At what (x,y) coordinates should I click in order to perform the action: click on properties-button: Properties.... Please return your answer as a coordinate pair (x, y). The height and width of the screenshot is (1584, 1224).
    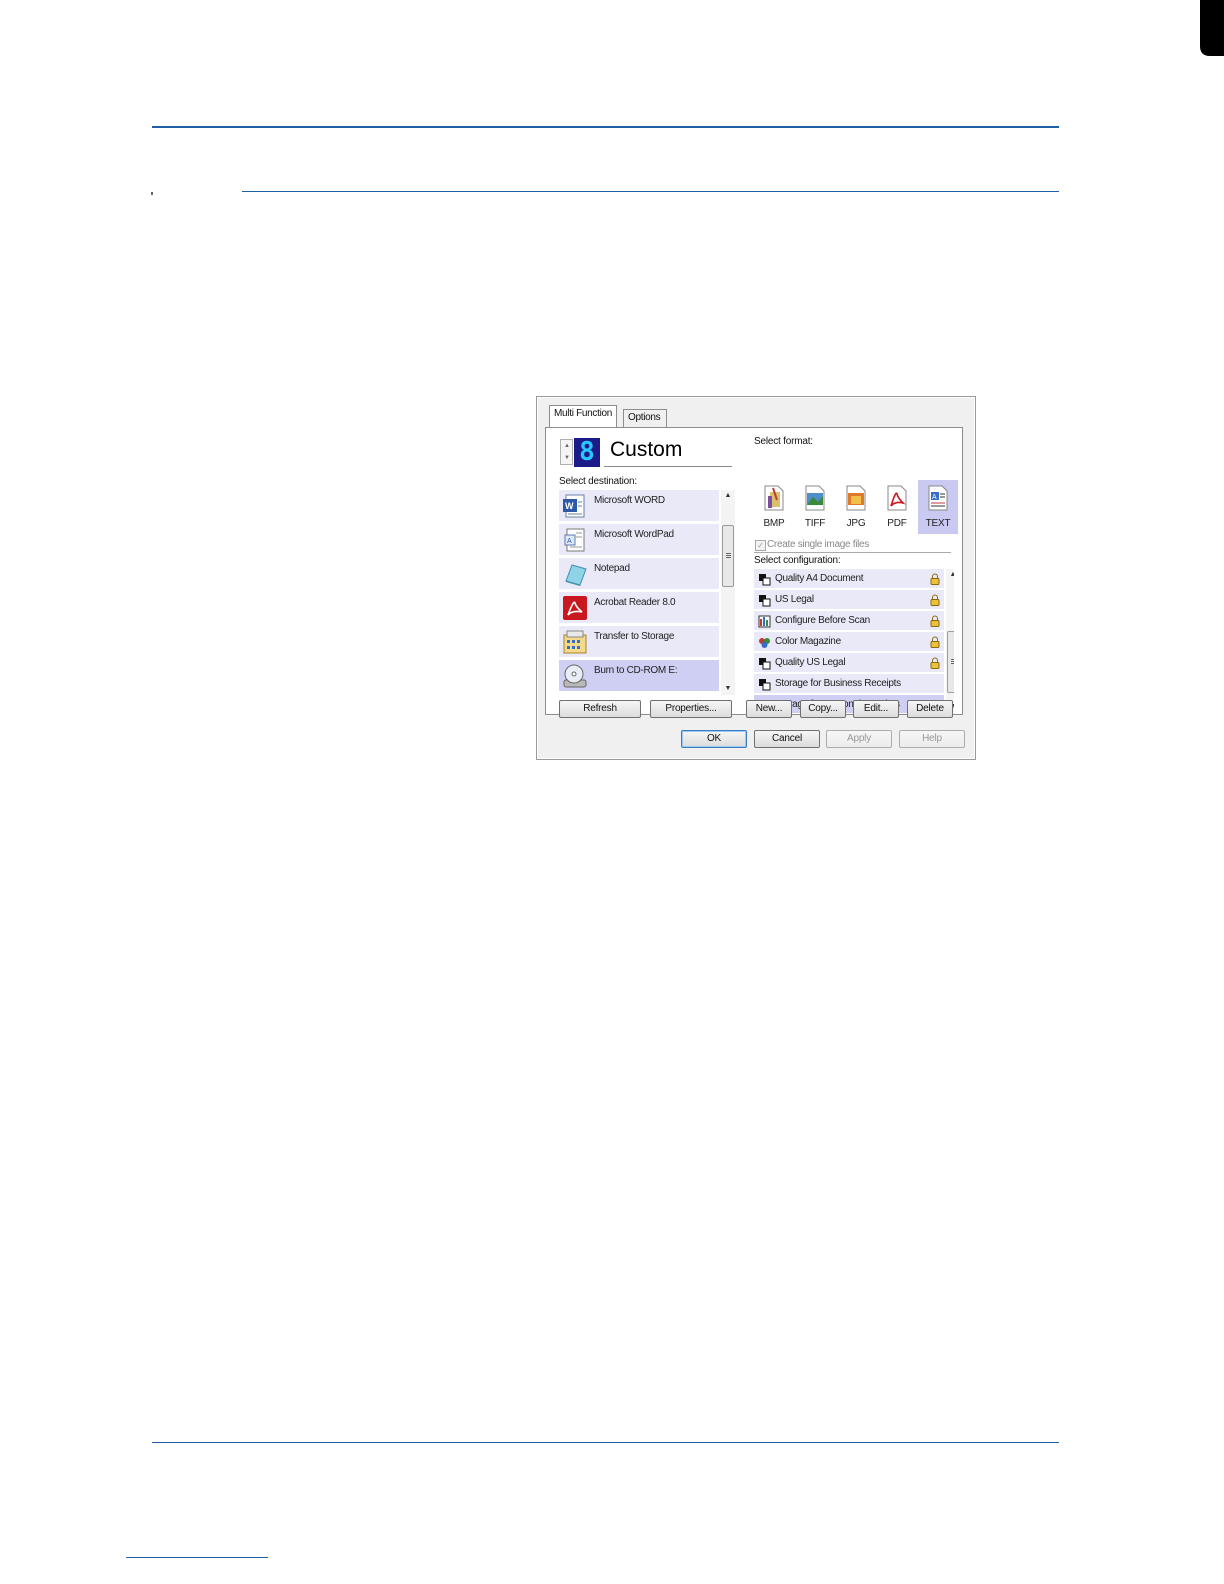
    Looking at the image, I should click on (691, 709).